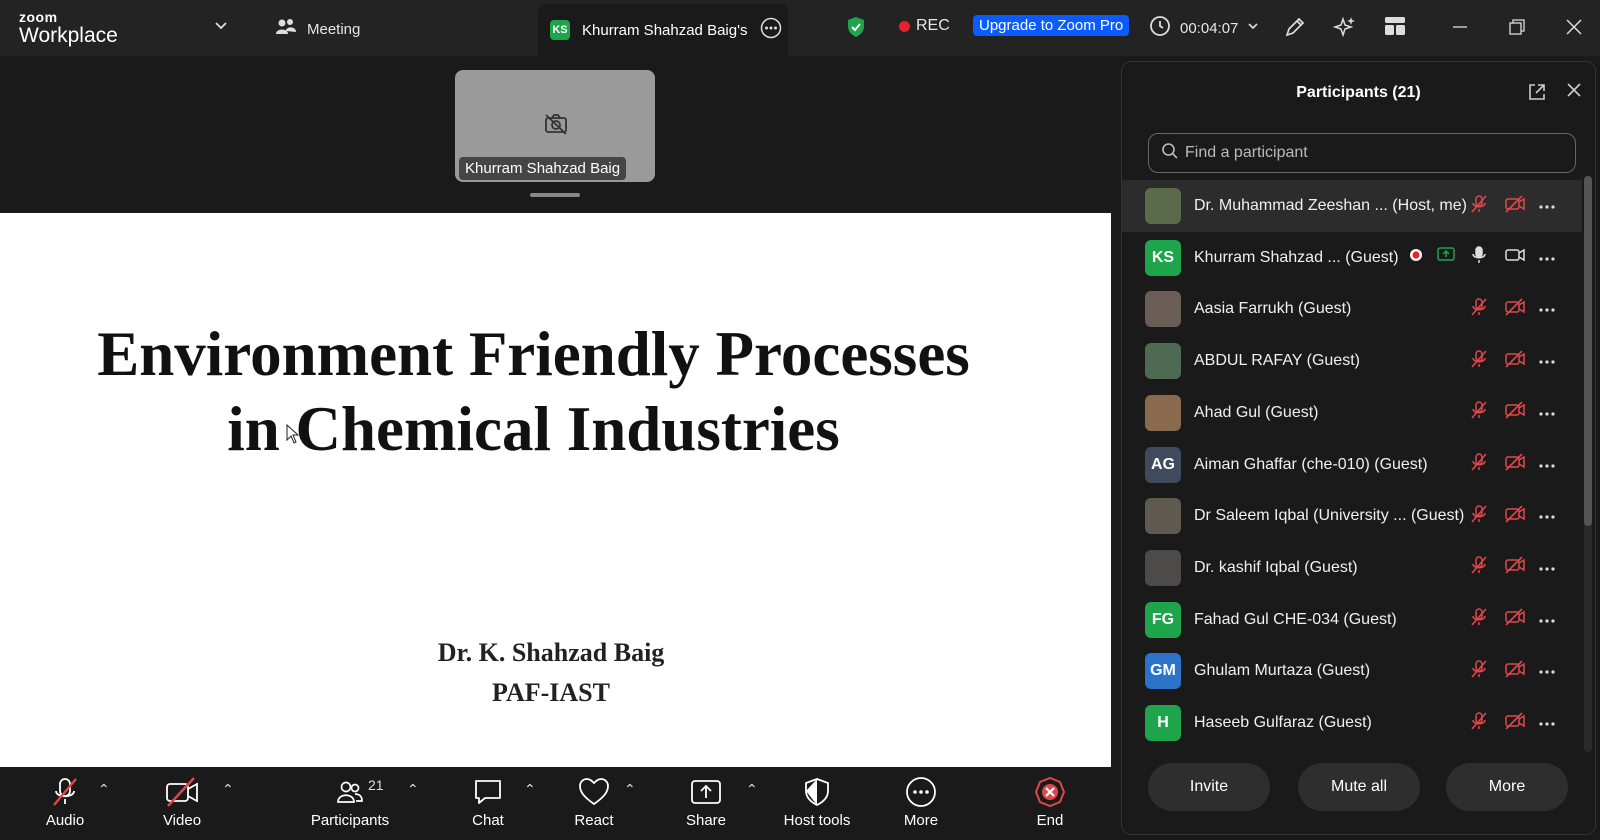  I want to click on close-panel-icon, so click(1574, 92).